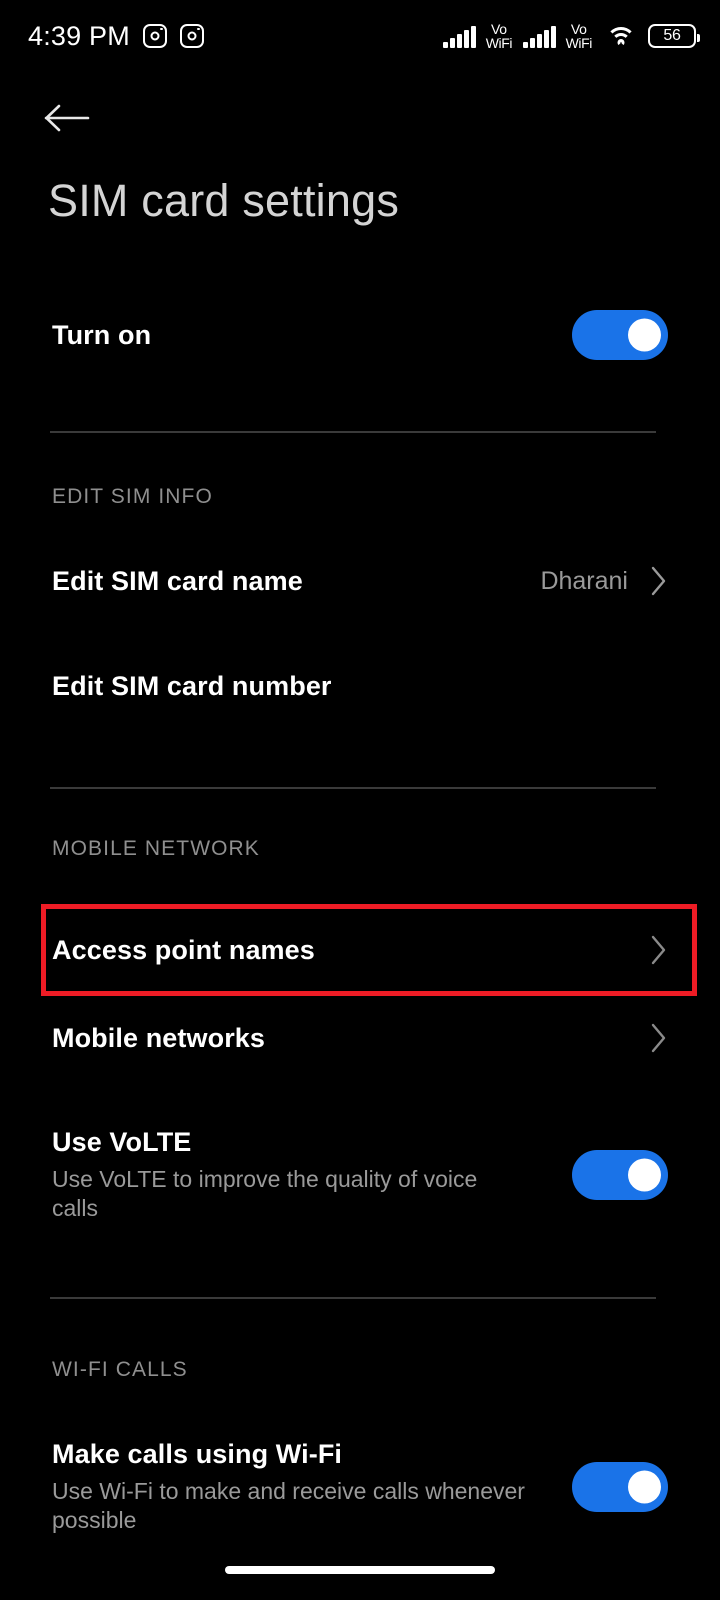 This screenshot has height=1600, width=720. I want to click on row-use-volte-title: Use VoLTE, so click(122, 1142).